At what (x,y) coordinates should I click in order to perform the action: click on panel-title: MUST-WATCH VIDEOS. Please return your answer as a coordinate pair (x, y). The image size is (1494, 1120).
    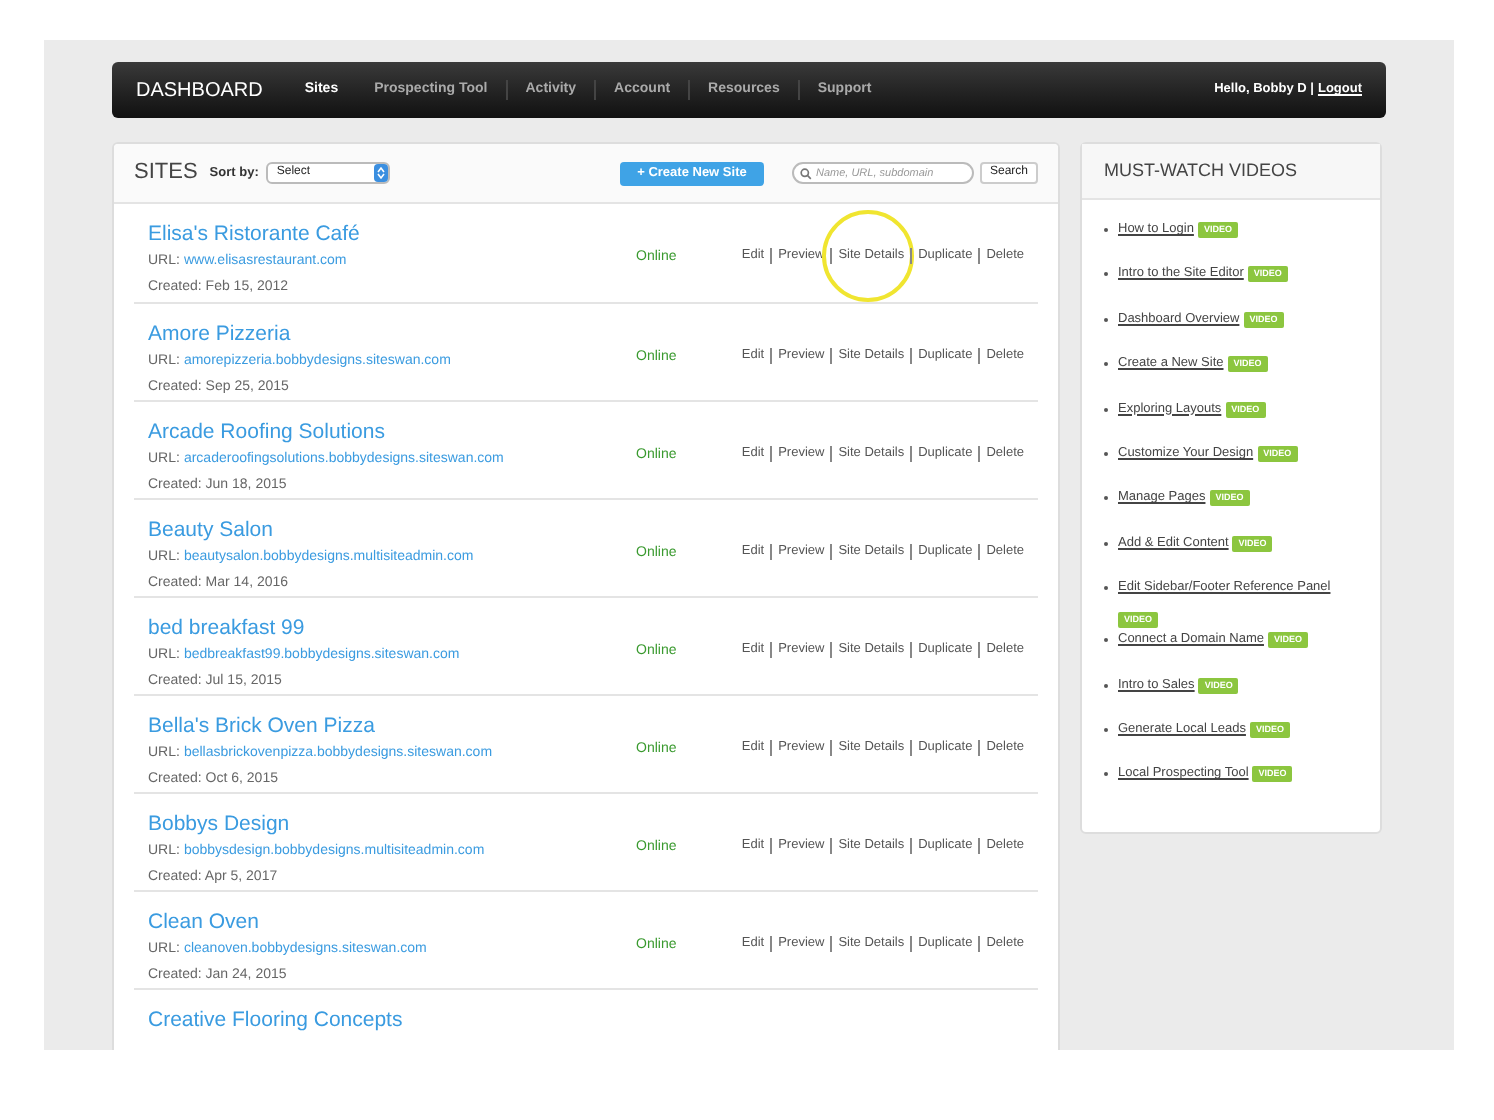
    Looking at the image, I should click on (1200, 170).